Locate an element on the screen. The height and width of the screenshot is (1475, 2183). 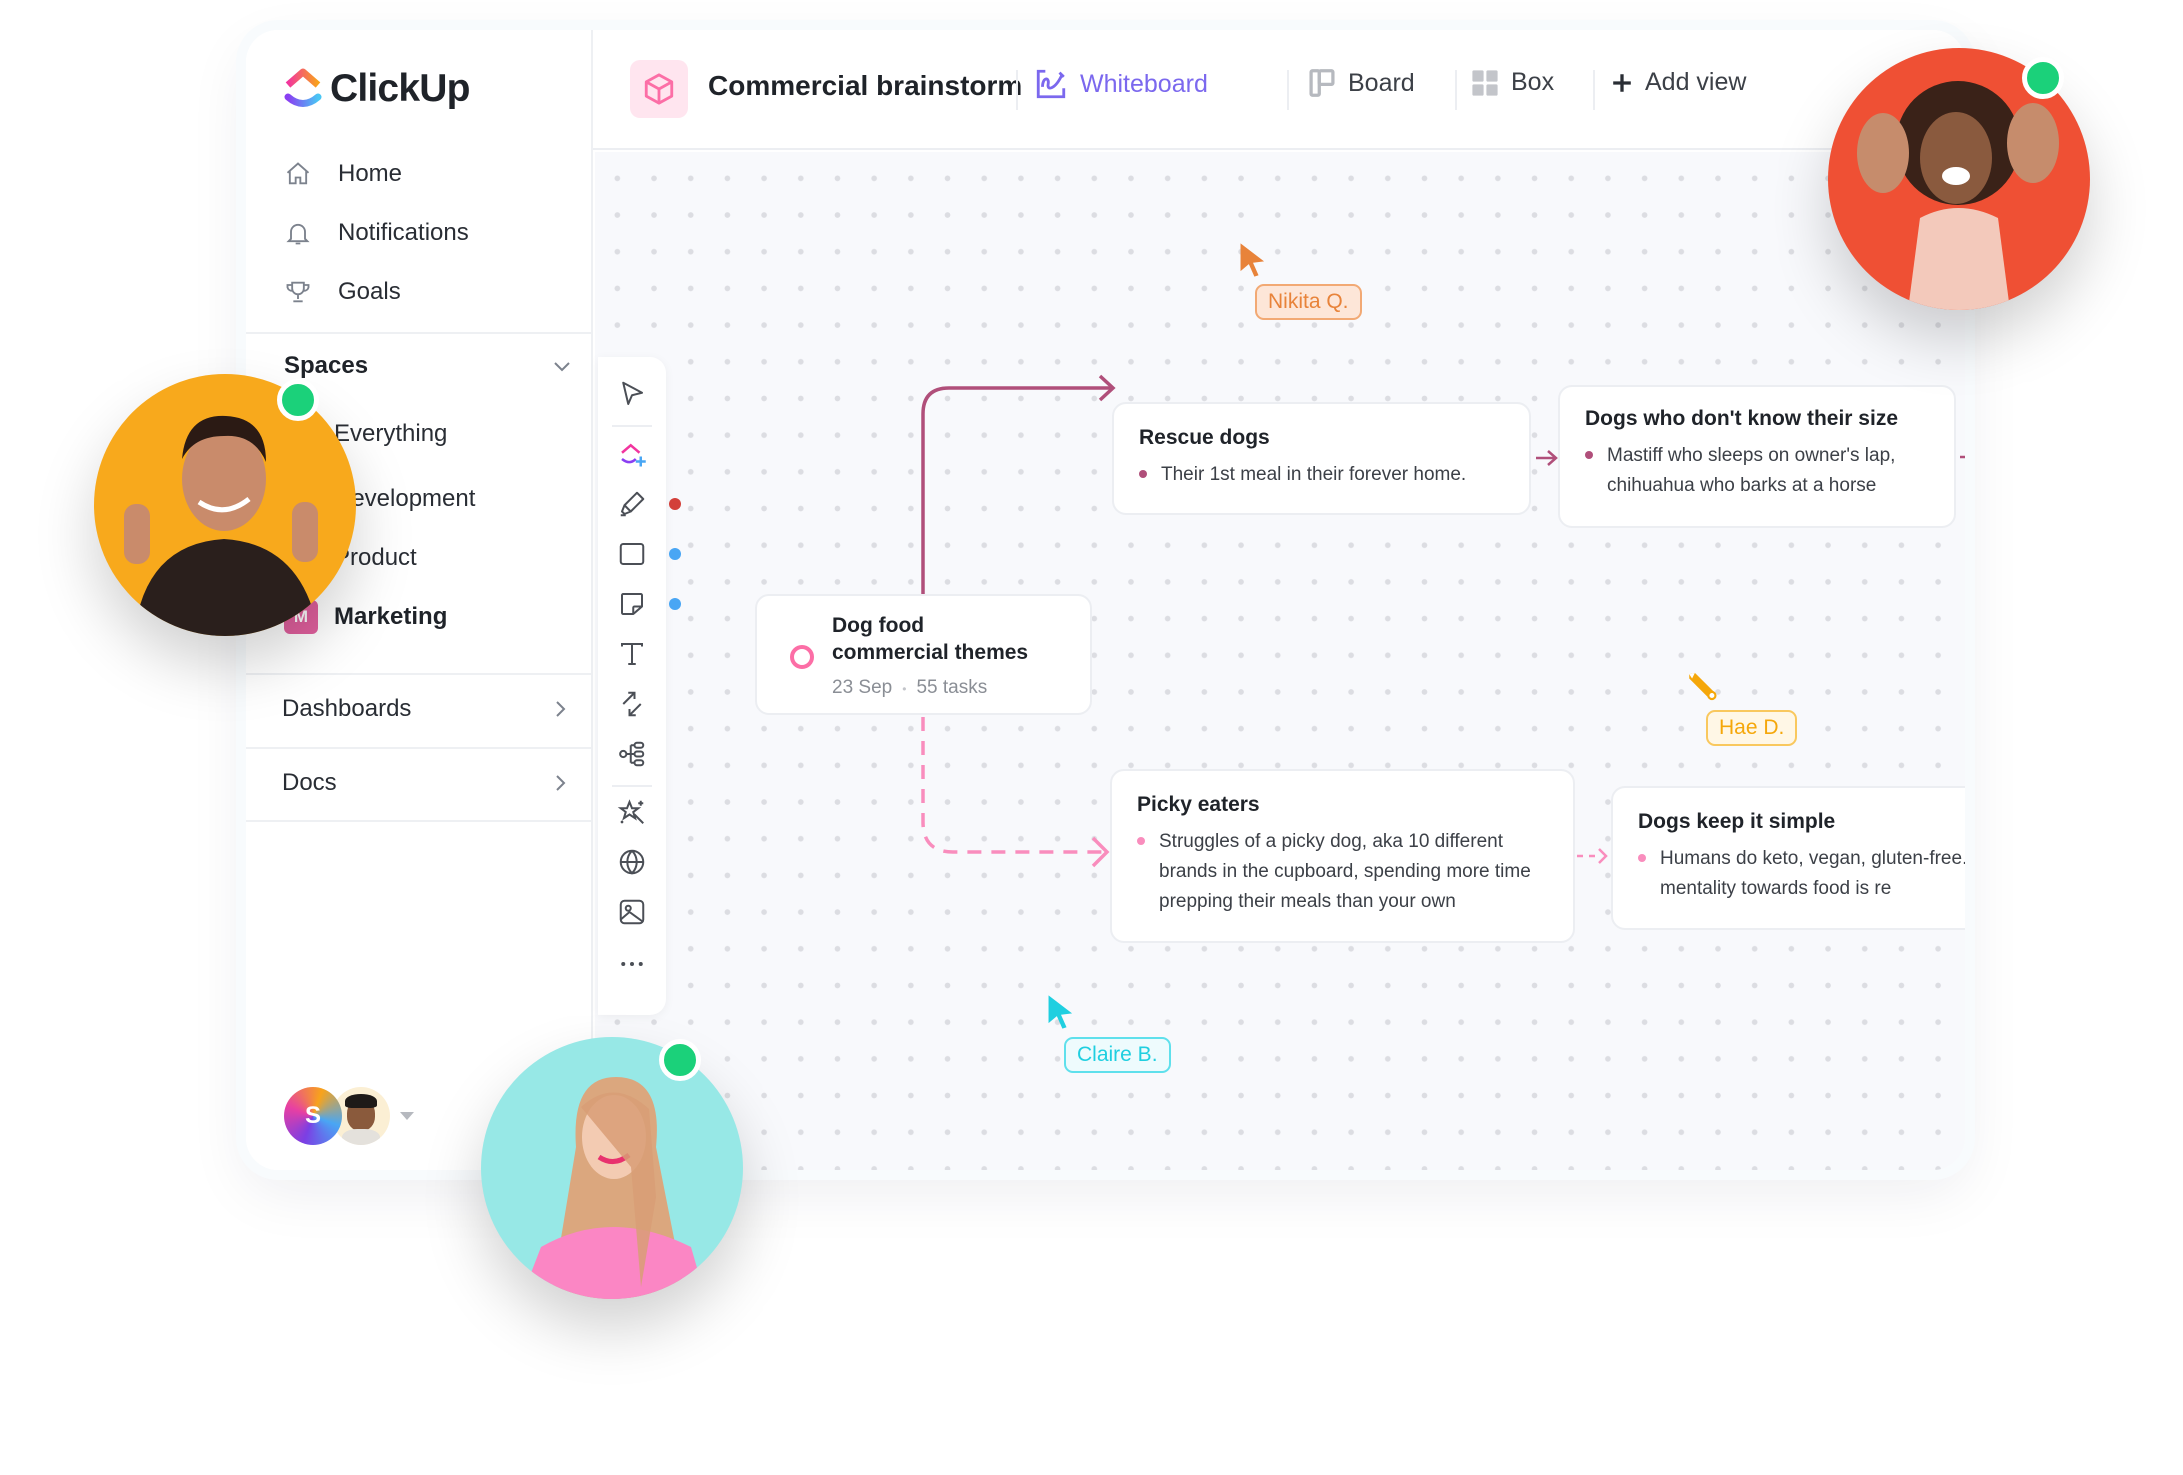
task-count: 55 tasks is located at coordinates (952, 687).